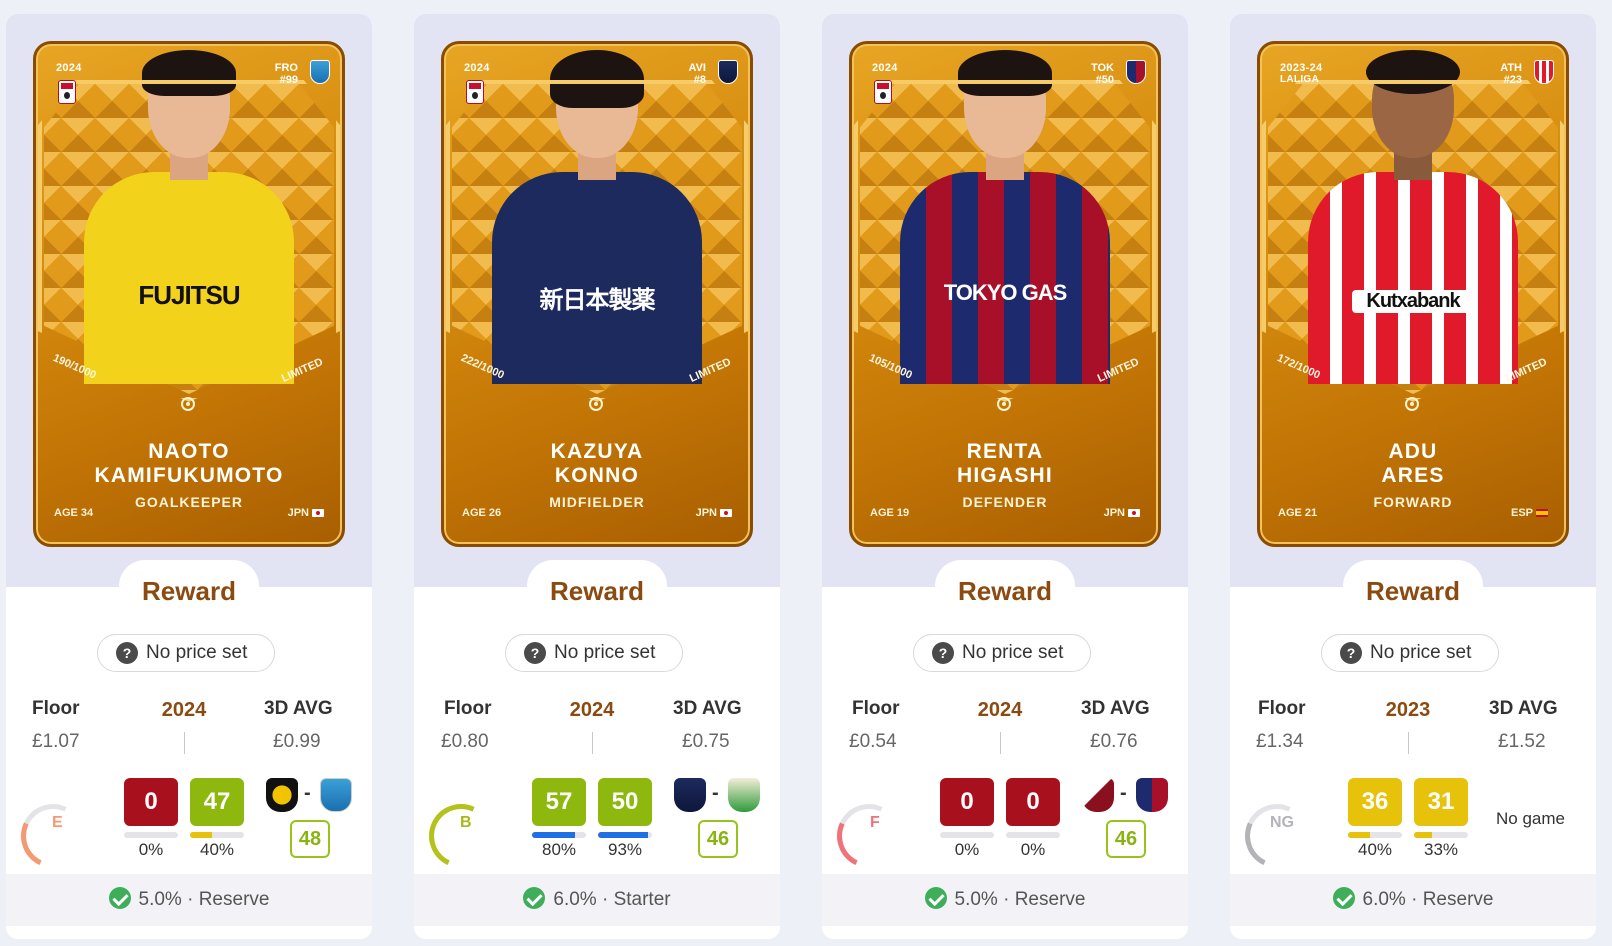 The image size is (1612, 946). I want to click on avg-price: £0.75, so click(706, 741).